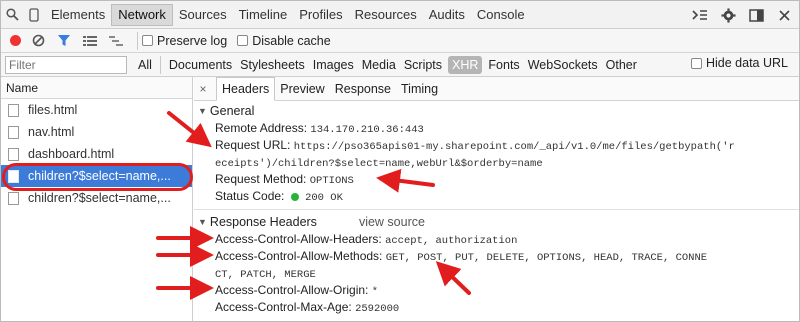 Image resolution: width=800 pixels, height=322 pixels. I want to click on arrow-to-request-method-icon, so click(405, 180).